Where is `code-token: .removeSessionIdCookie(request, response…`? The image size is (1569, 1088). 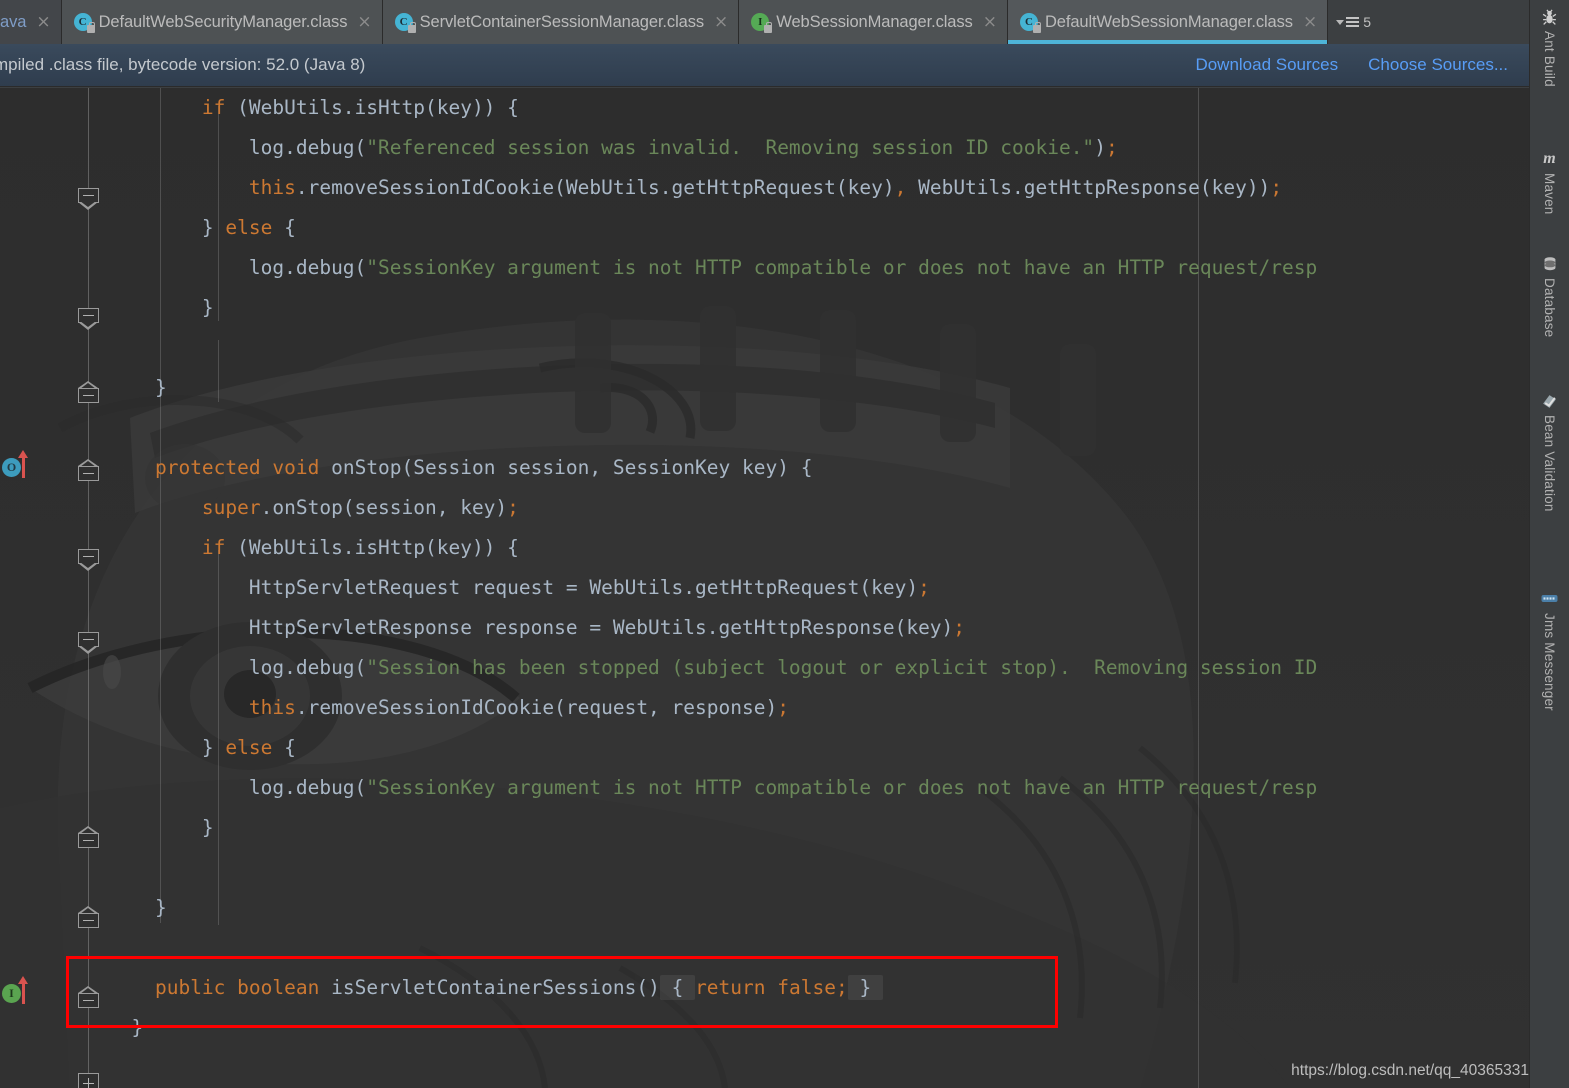 code-token: .removeSessionIdCookie(request, response… is located at coordinates (536, 707).